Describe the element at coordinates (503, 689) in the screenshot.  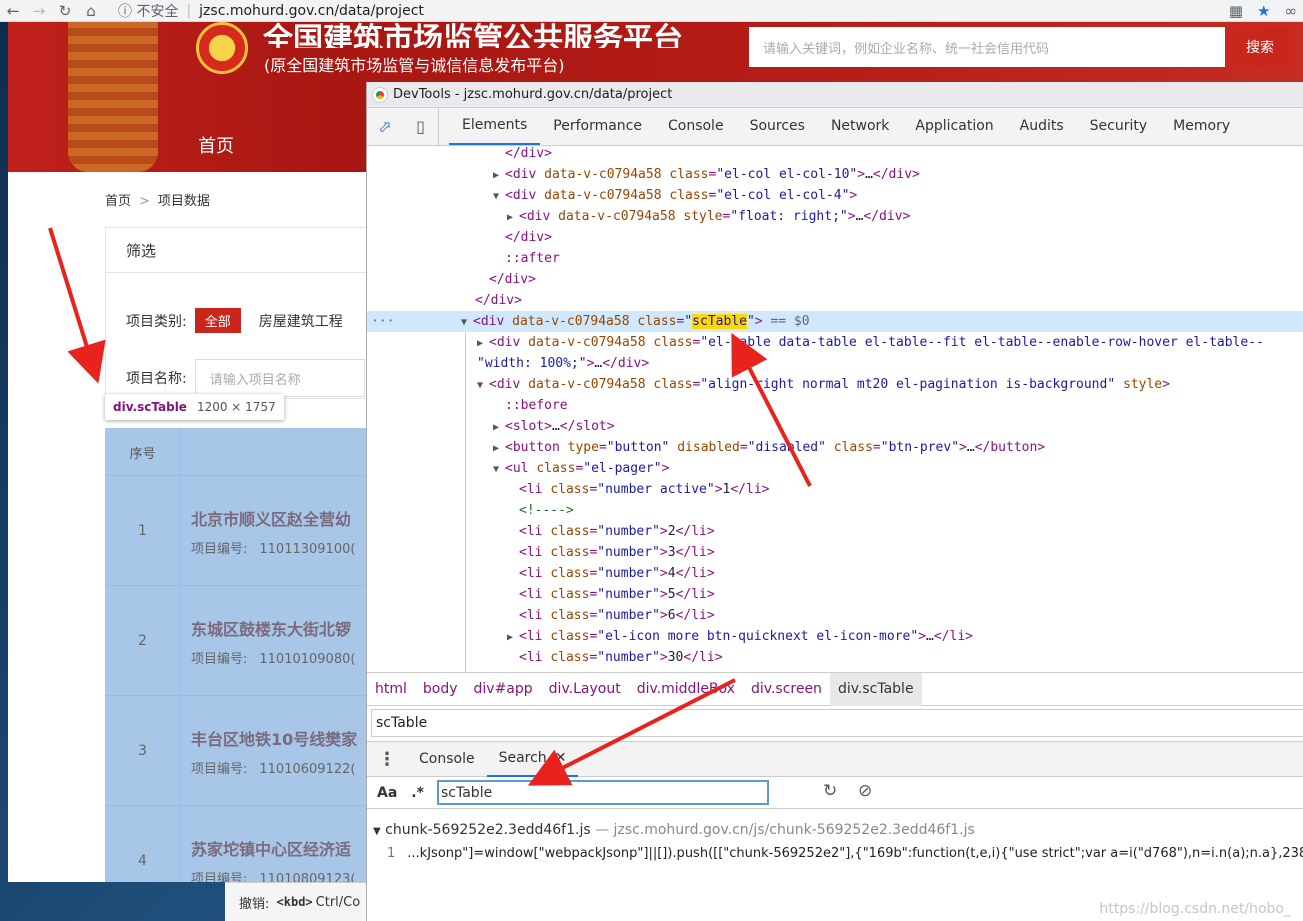
I see `crumb-app: div#app` at that location.